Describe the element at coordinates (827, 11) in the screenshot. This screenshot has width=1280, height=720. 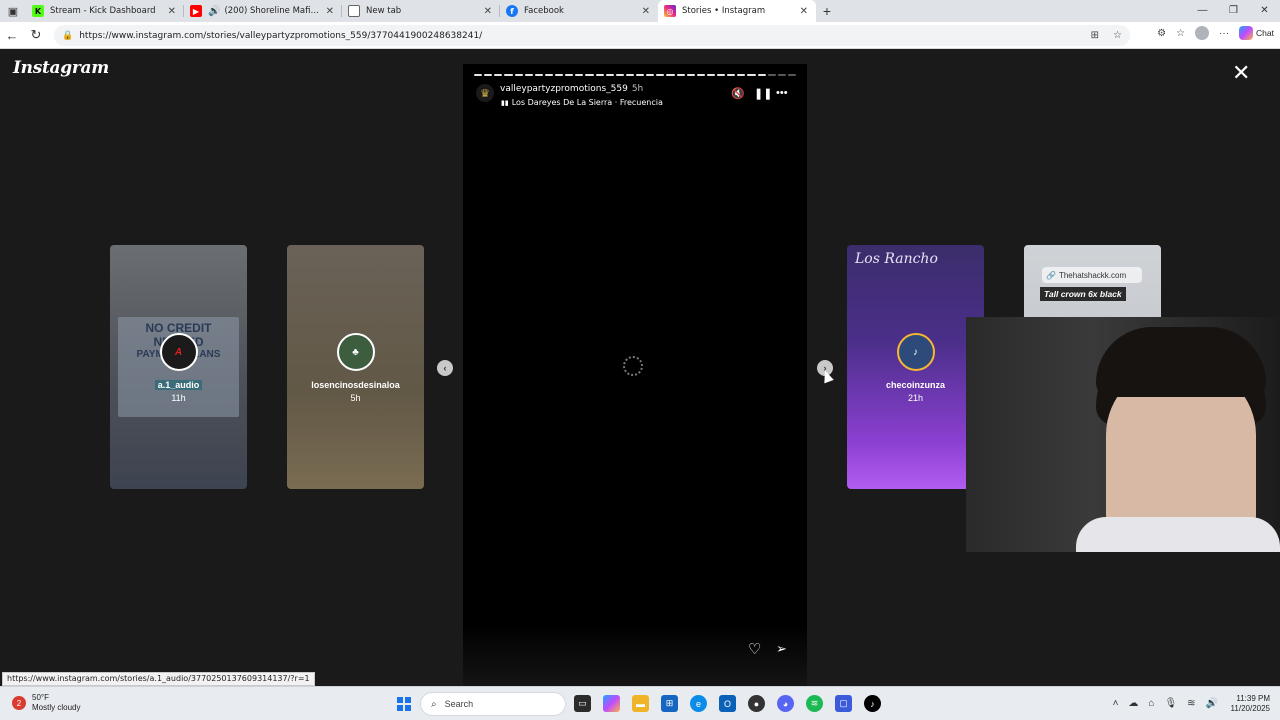
I see `new-tab-button: +` at that location.